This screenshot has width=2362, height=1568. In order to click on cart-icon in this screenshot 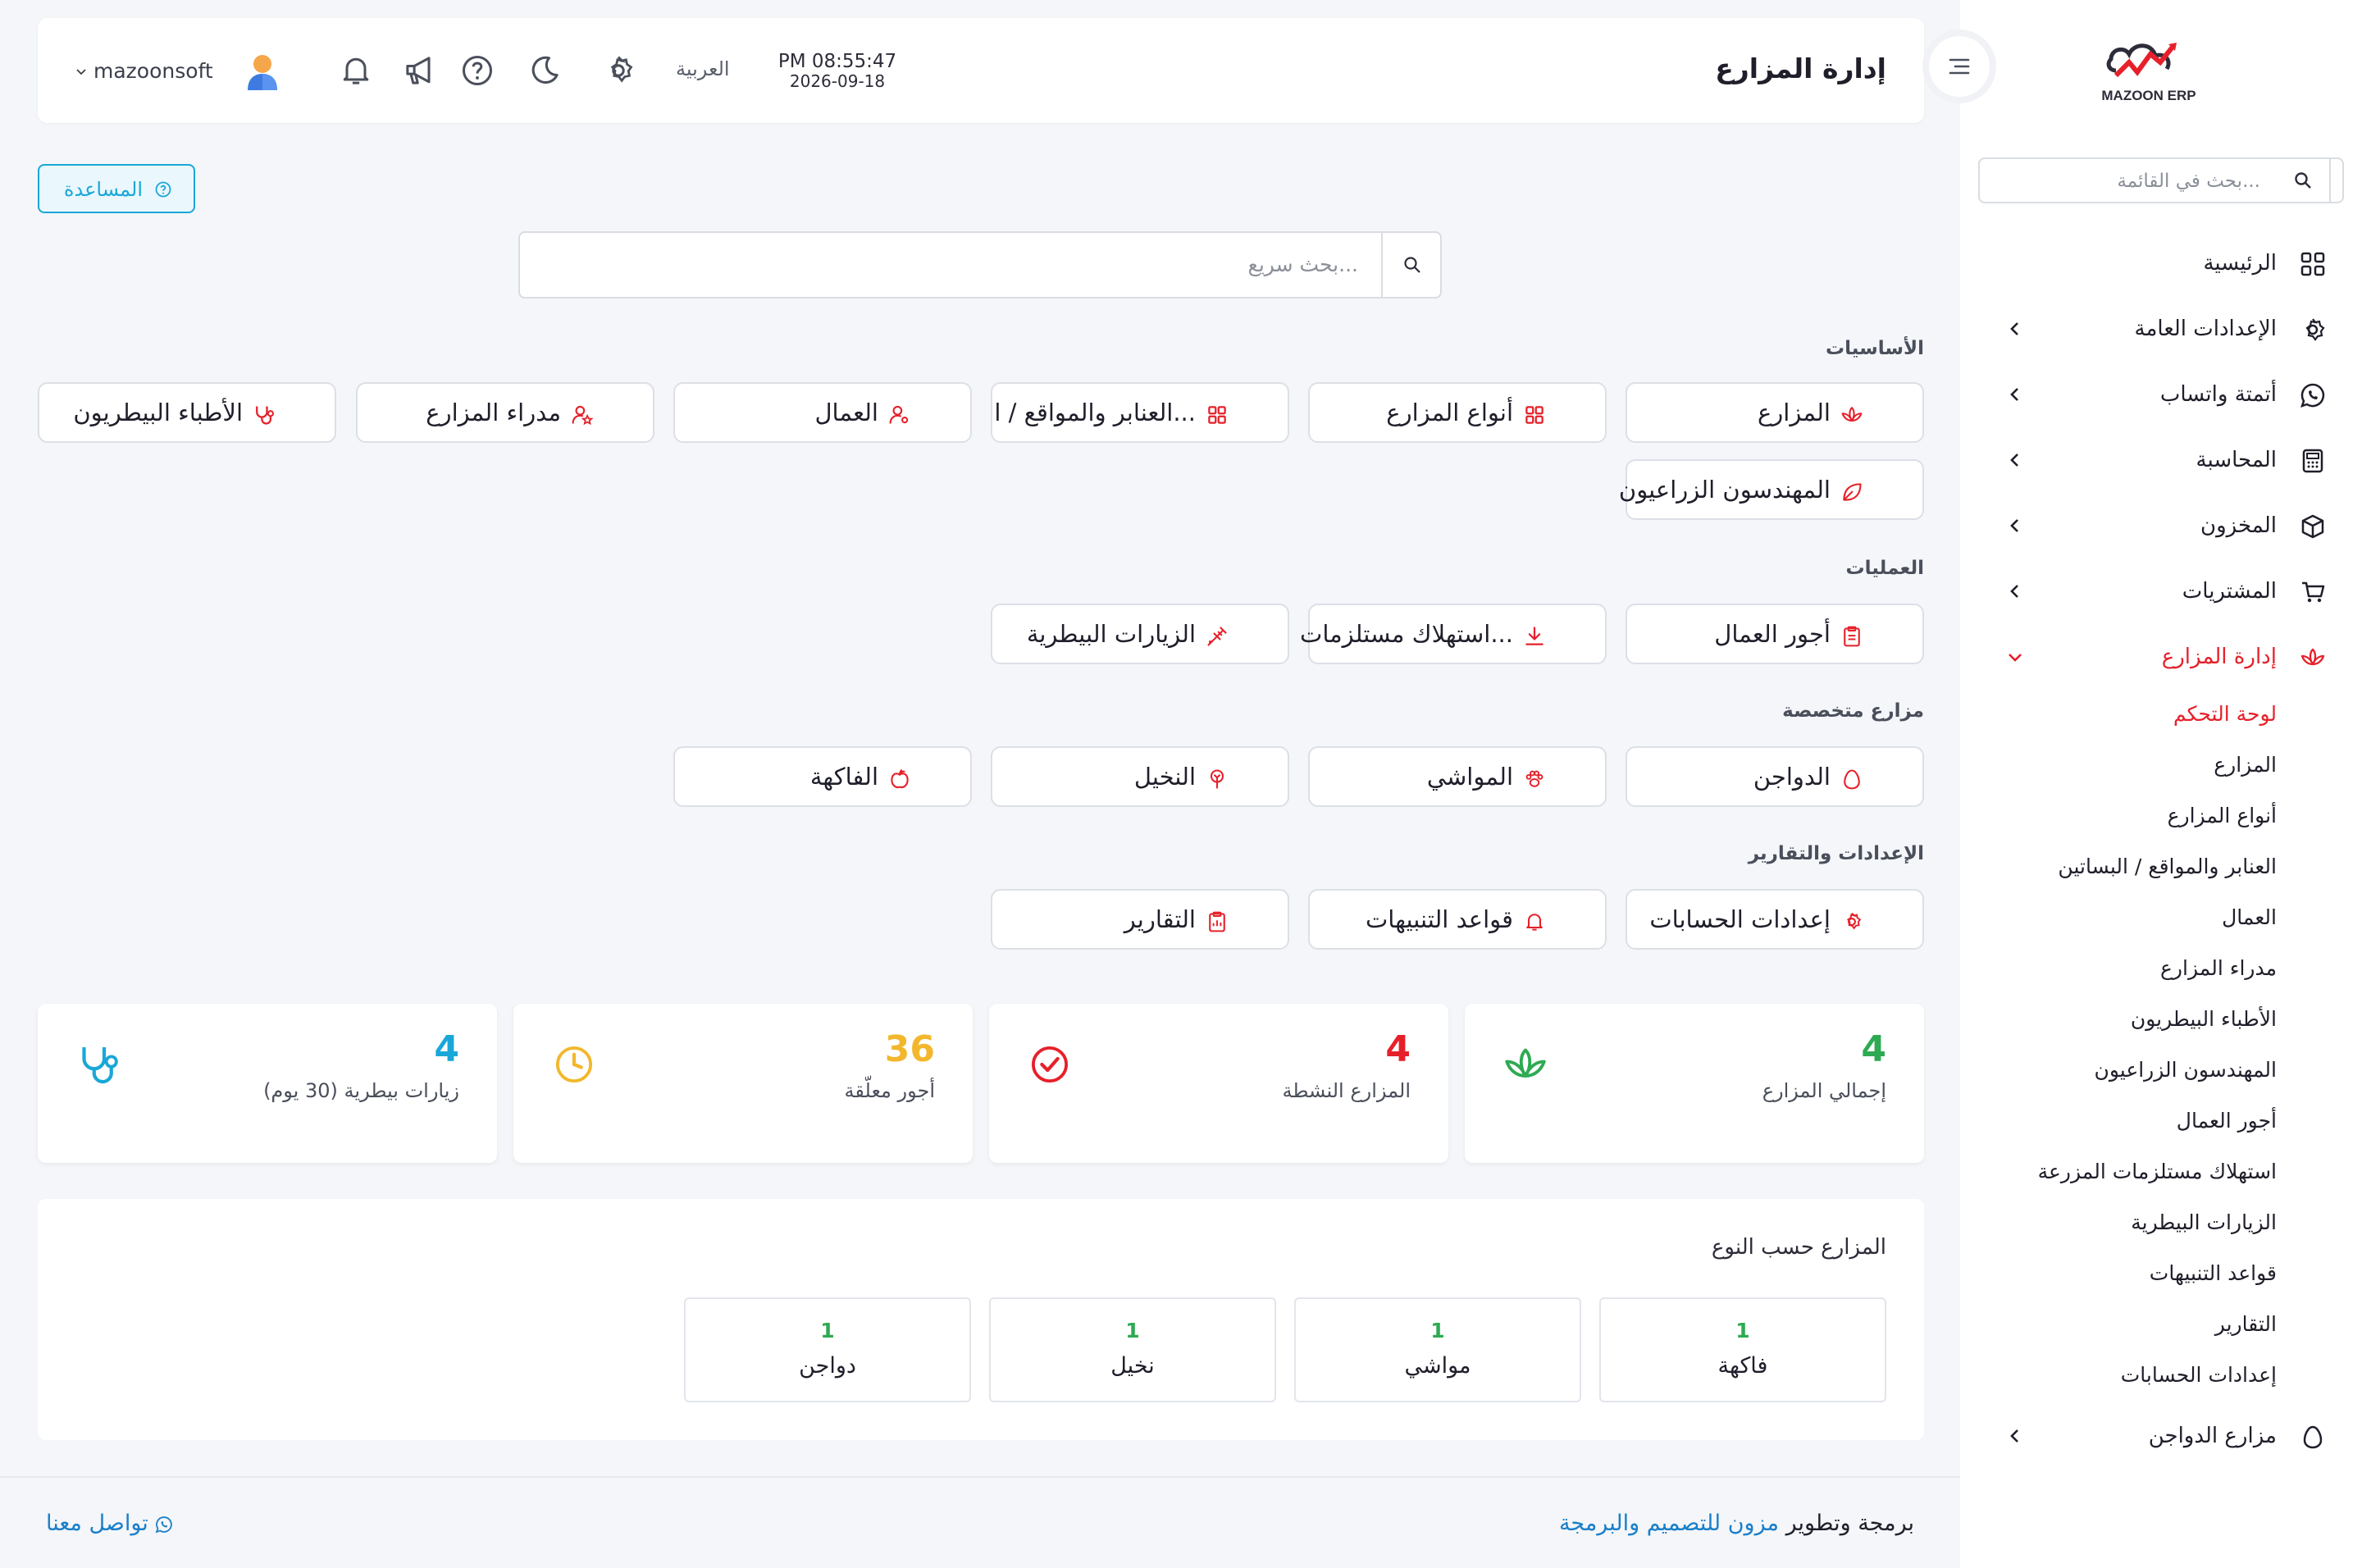, I will do `click(2313, 592)`.